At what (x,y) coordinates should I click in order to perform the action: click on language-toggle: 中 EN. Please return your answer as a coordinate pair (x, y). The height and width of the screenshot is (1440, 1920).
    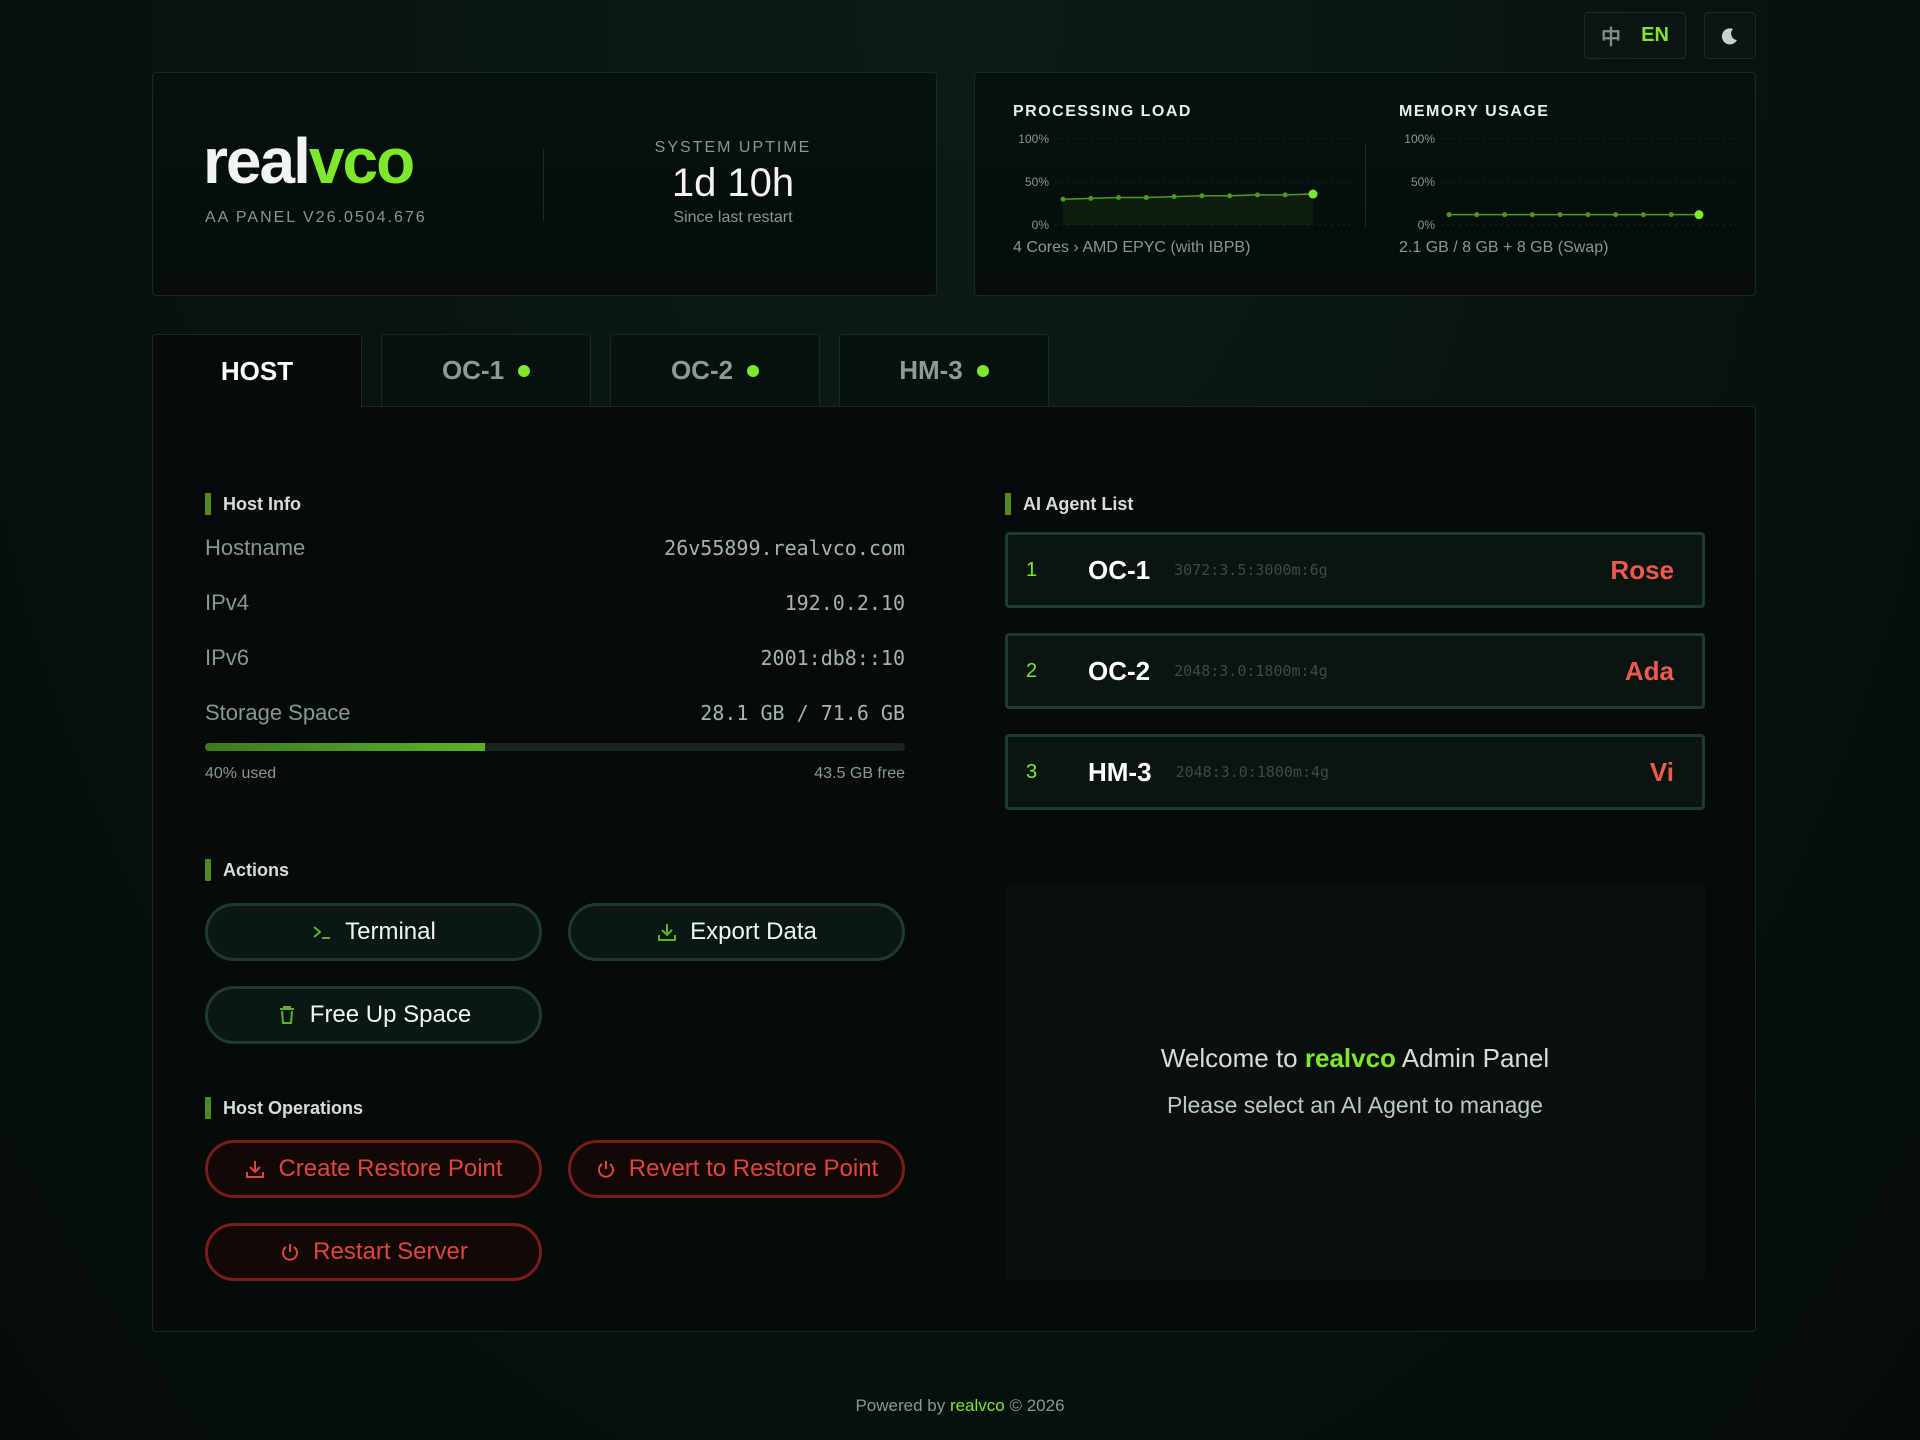
    Looking at the image, I should click on (1635, 35).